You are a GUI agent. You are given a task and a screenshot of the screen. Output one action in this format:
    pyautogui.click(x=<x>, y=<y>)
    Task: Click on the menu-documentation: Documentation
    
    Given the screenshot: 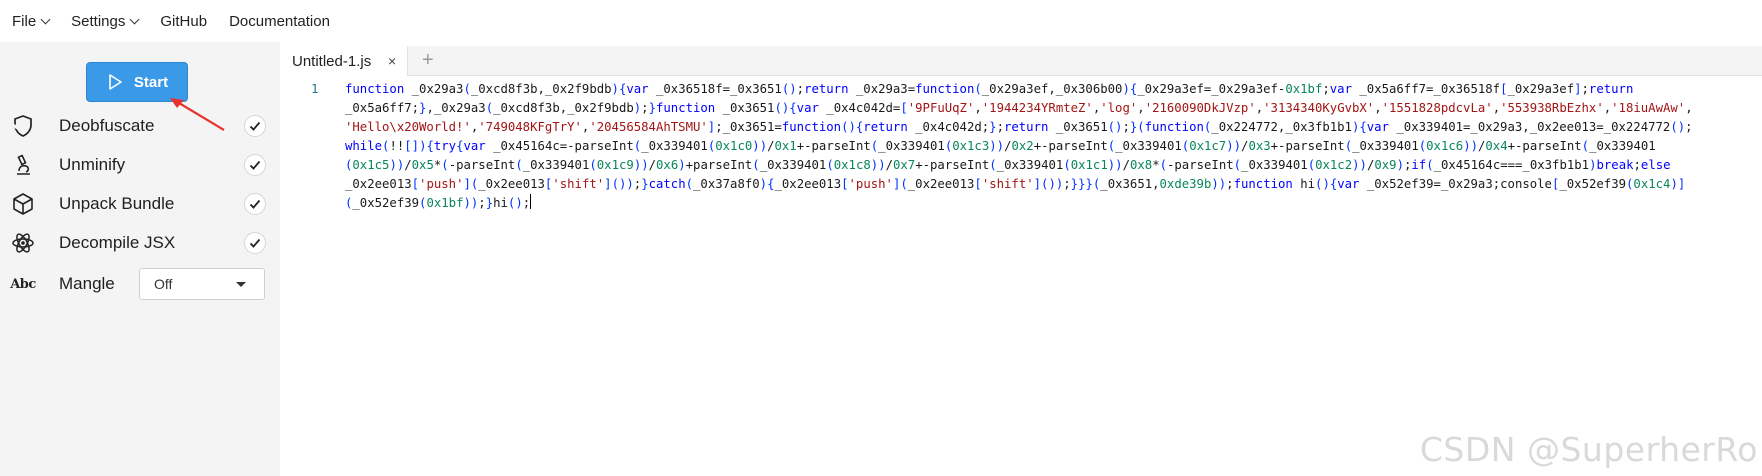 What is the action you would take?
    pyautogui.click(x=279, y=21)
    